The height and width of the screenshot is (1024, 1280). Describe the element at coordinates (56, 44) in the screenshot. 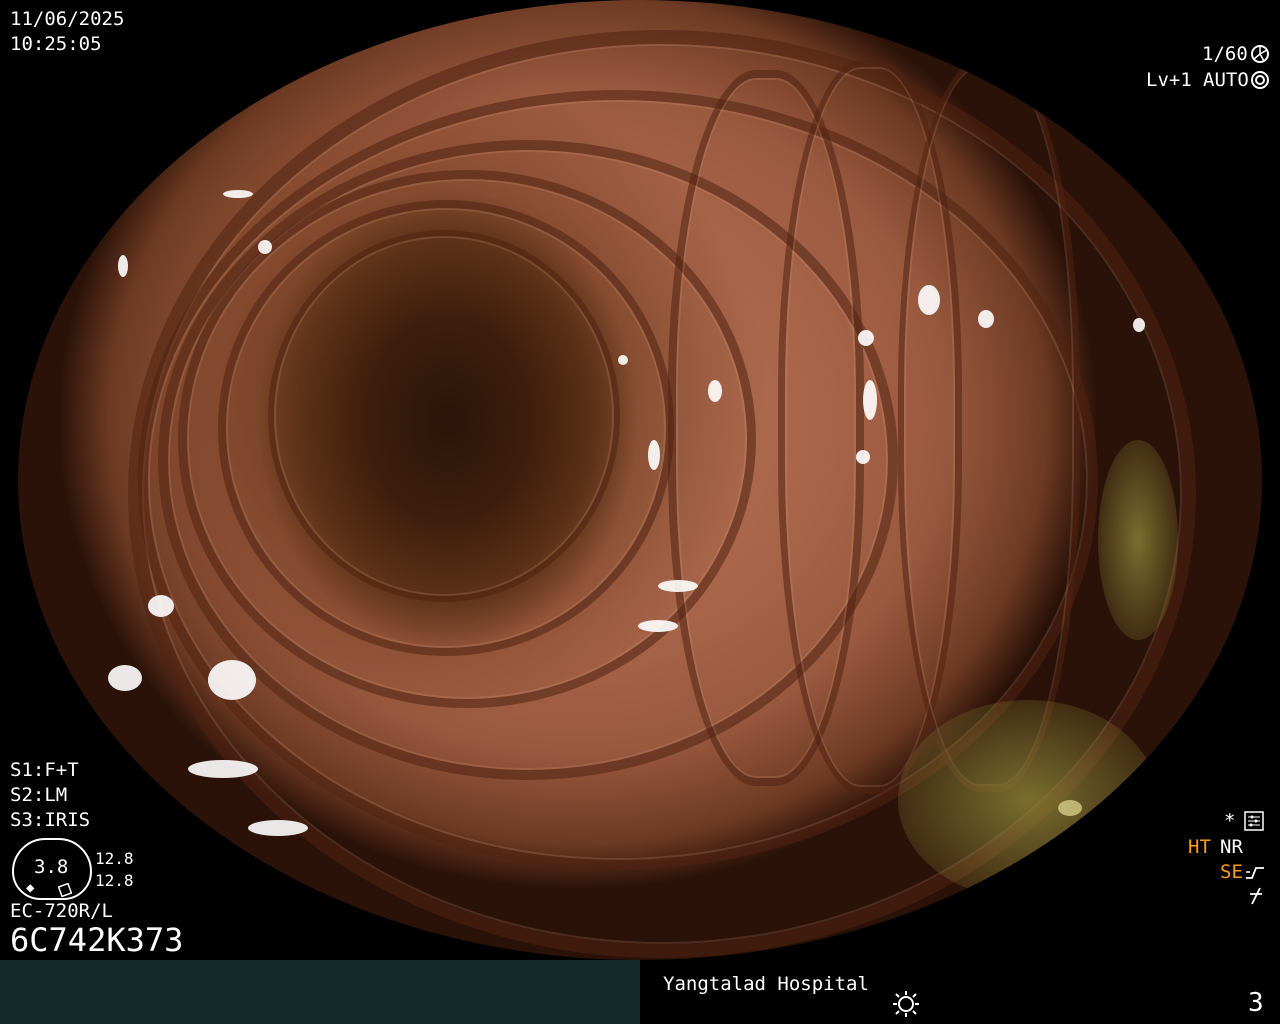

I see `exam-time: 10:25:05` at that location.